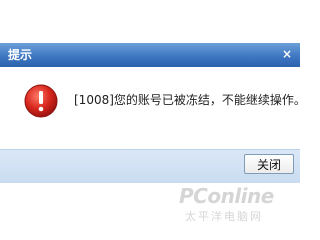 Image resolution: width=320 pixels, height=240 pixels. What do you see at coordinates (20, 55) in the screenshot?
I see `dialog-title: 提示` at bounding box center [20, 55].